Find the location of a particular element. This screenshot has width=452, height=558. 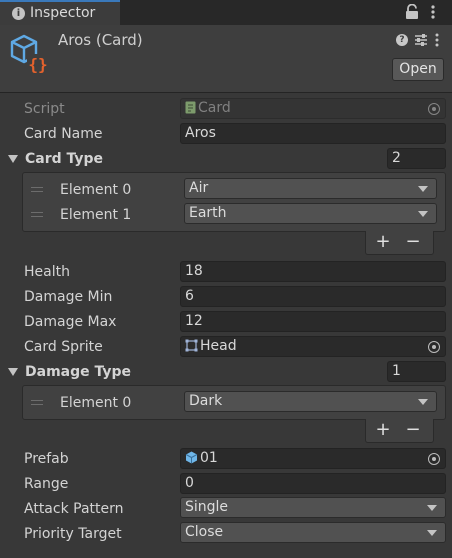

card-sprite-label: Card Sprite is located at coordinates (63, 347).